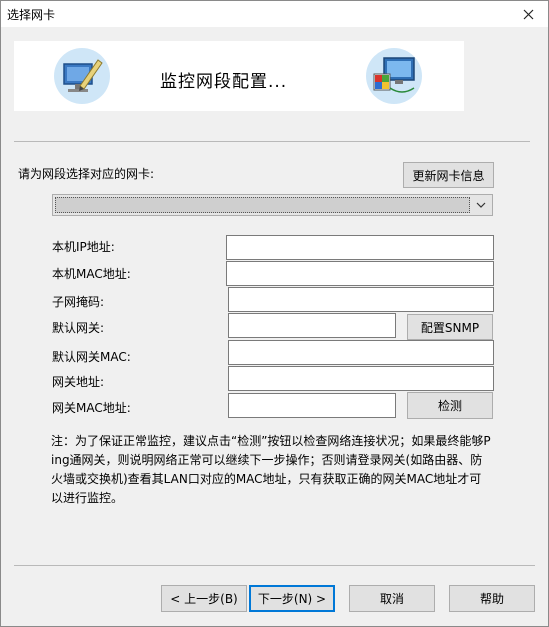 The width and height of the screenshot is (549, 627). I want to click on detect-button: 检测, so click(450, 405).